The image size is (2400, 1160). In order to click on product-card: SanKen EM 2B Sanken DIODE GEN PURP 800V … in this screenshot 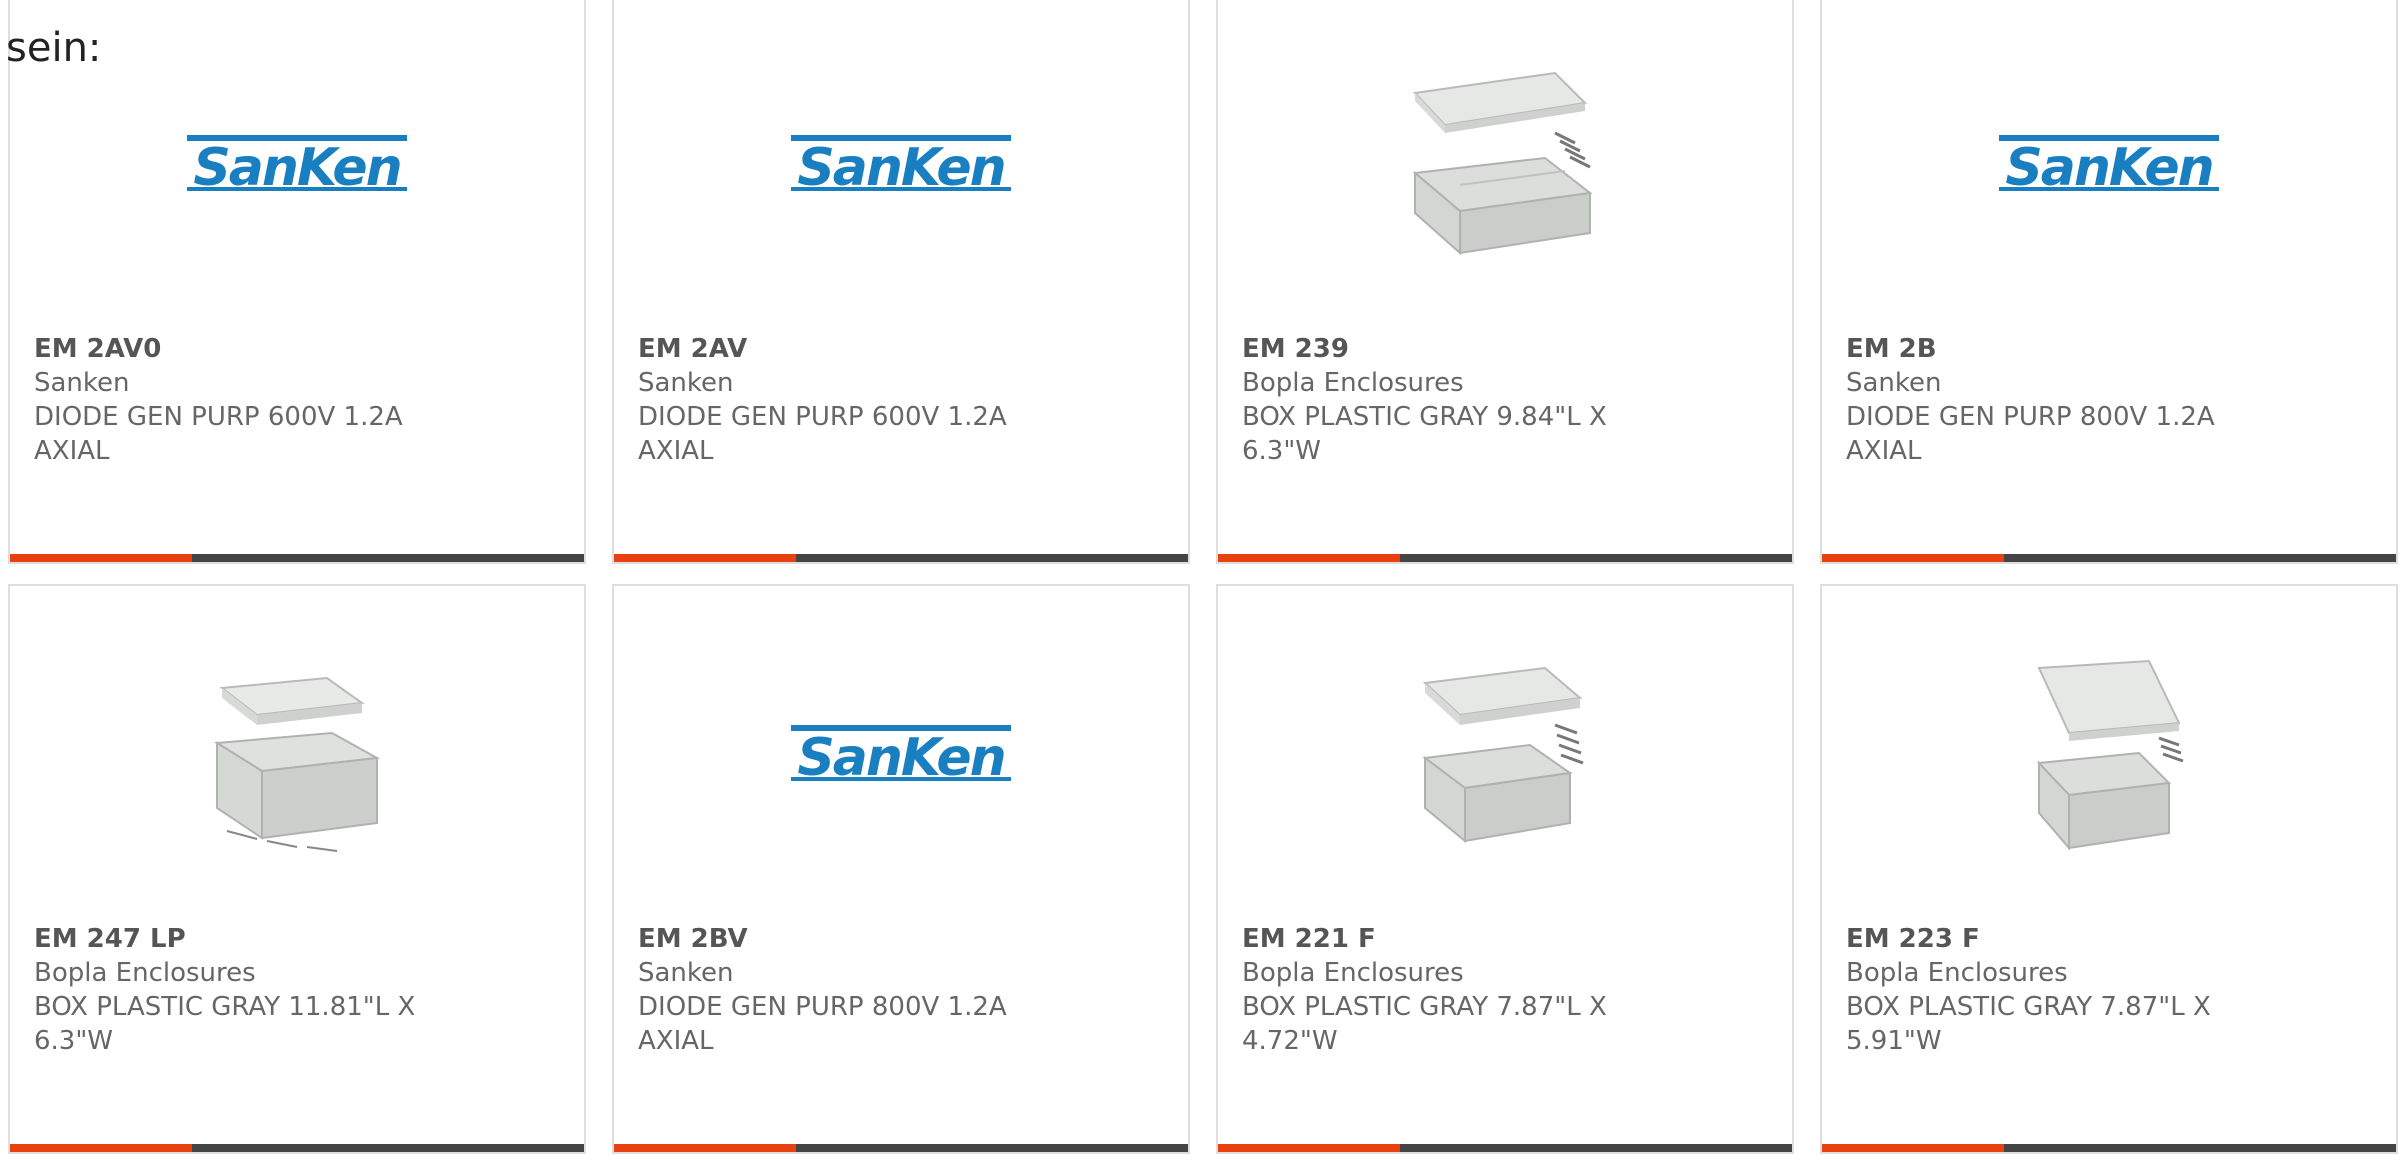, I will do `click(2109, 282)`.